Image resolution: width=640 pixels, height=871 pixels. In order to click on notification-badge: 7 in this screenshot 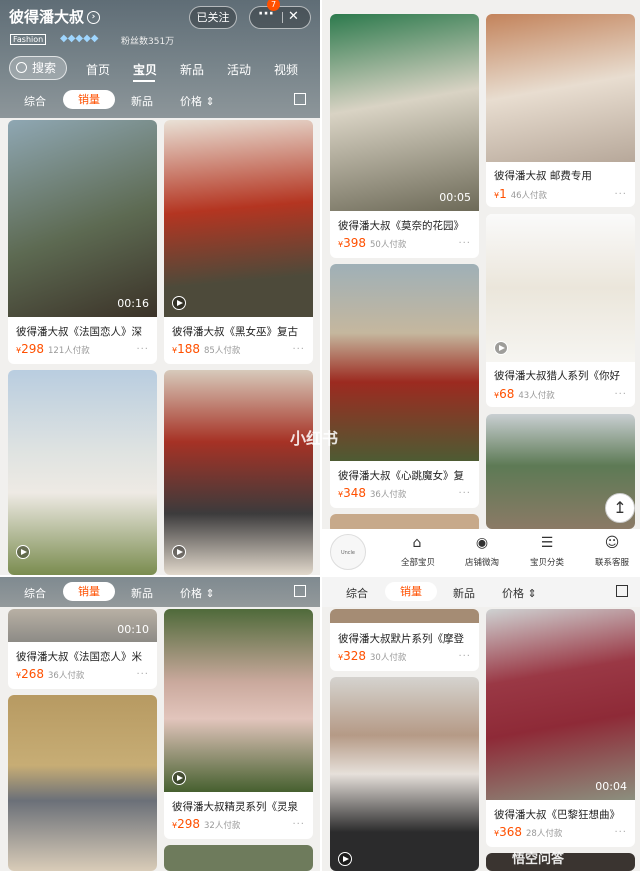, I will do `click(273, 5)`.